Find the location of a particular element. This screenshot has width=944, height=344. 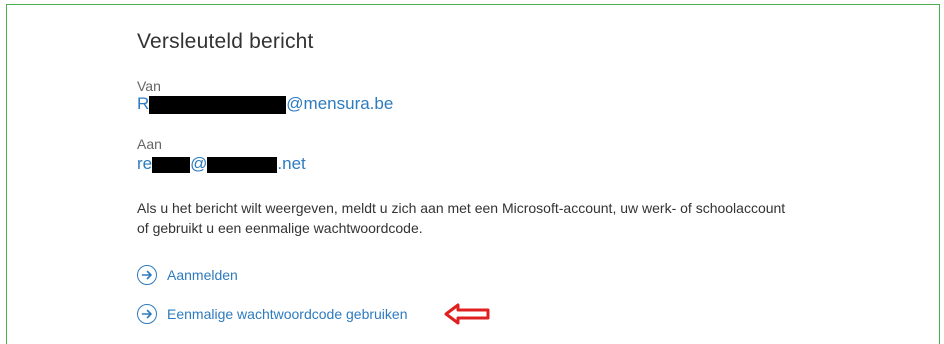

sign-in-label: Aanmelden is located at coordinates (202, 275).